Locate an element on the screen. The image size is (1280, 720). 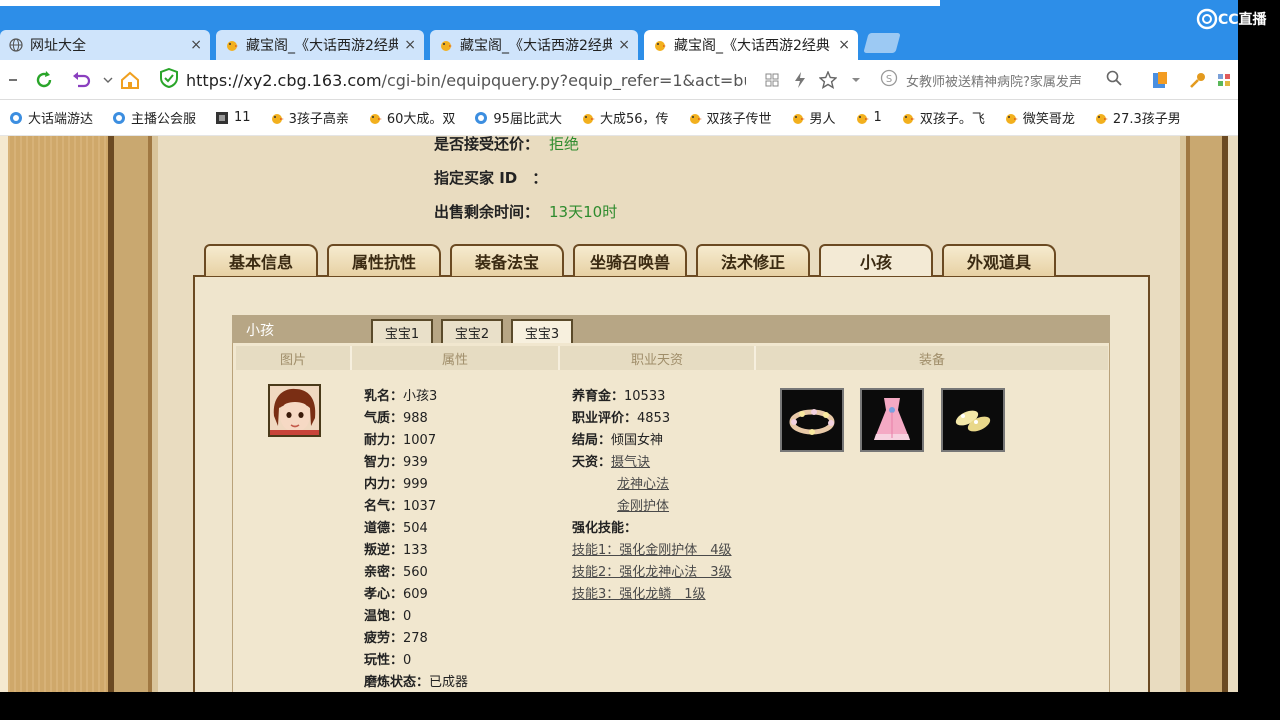
attribute-value: 609 is located at coordinates (415, 594).